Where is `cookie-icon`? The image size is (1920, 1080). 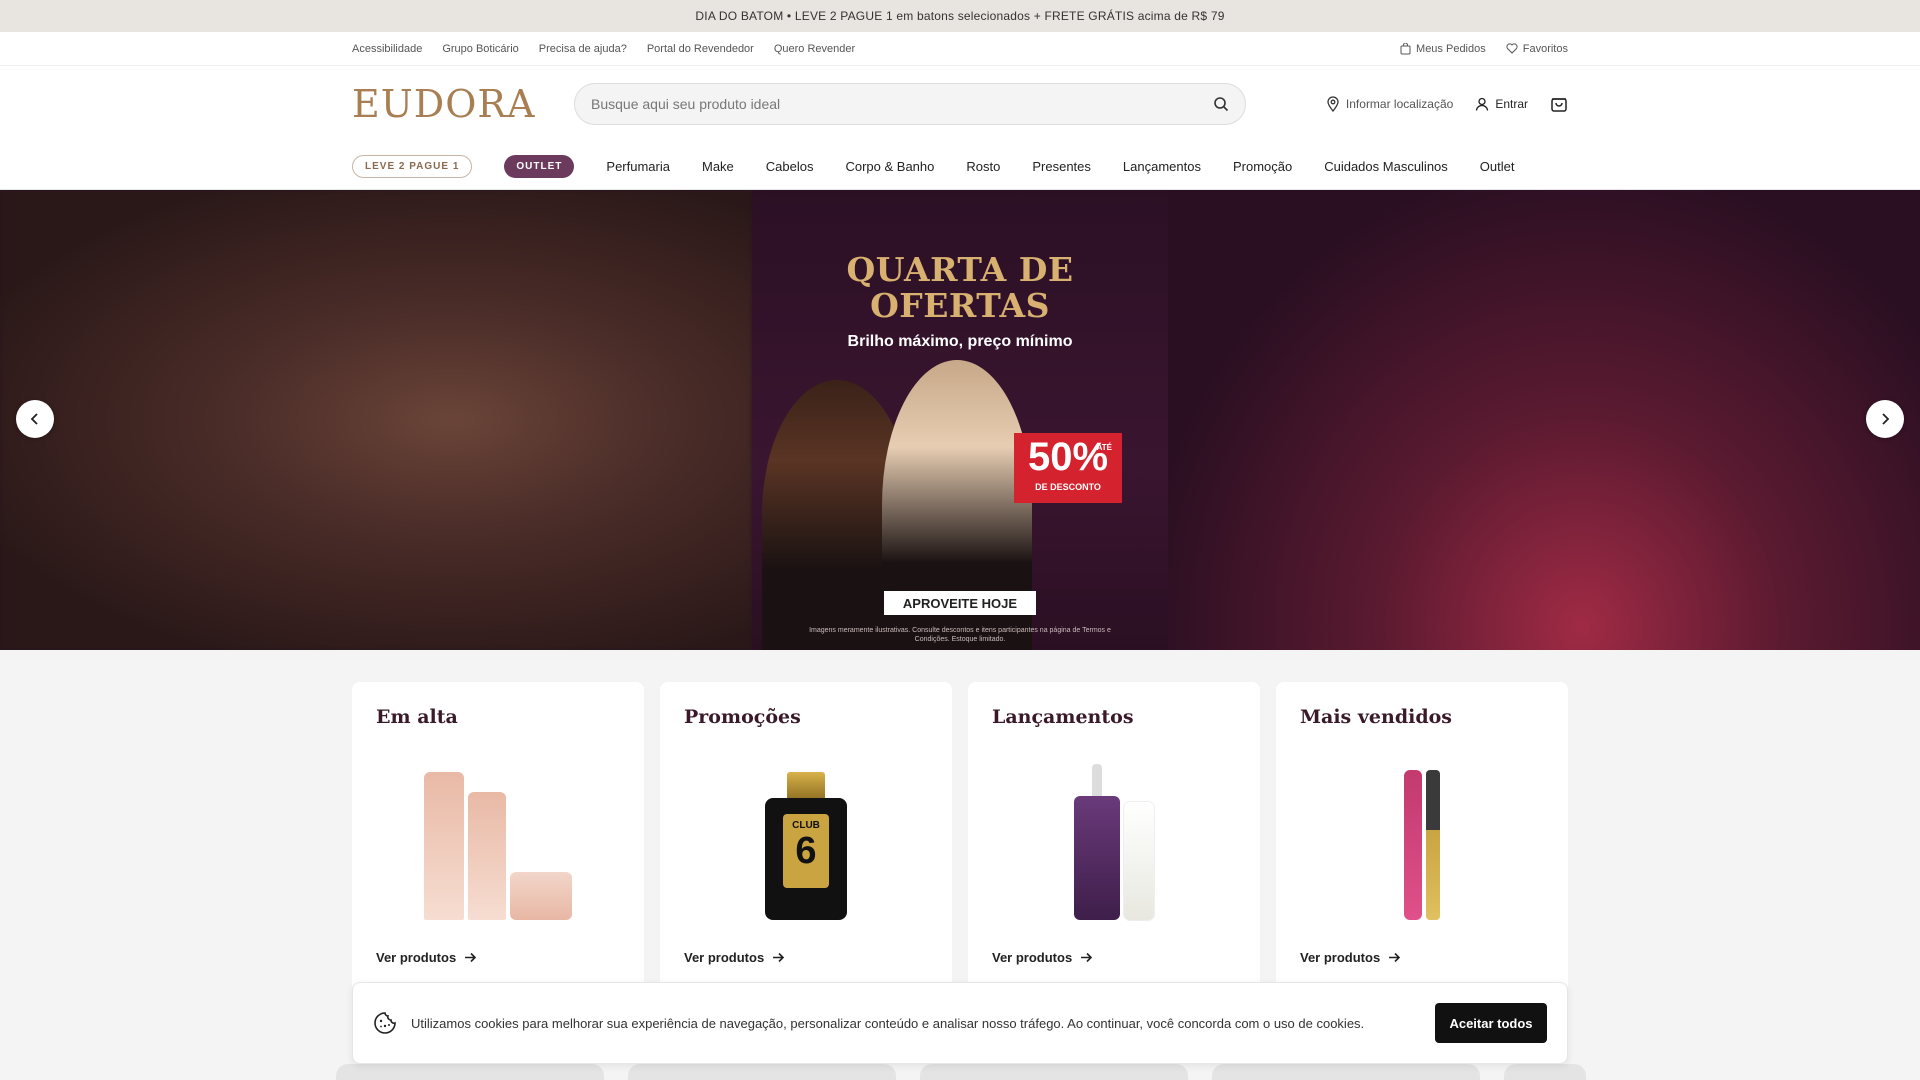 cookie-icon is located at coordinates (385, 1023).